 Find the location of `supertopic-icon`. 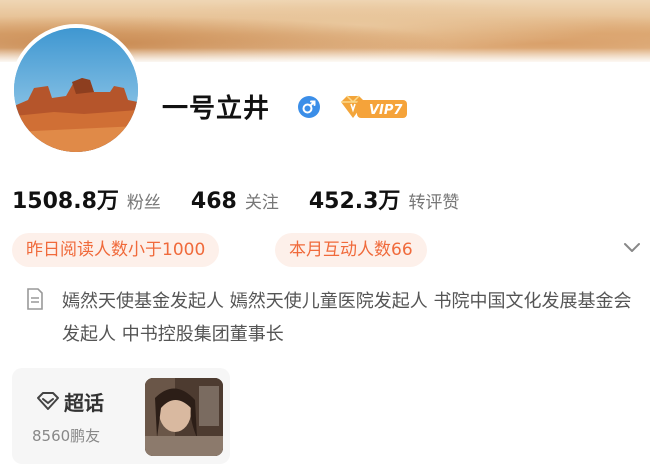

supertopic-icon is located at coordinates (48, 401).